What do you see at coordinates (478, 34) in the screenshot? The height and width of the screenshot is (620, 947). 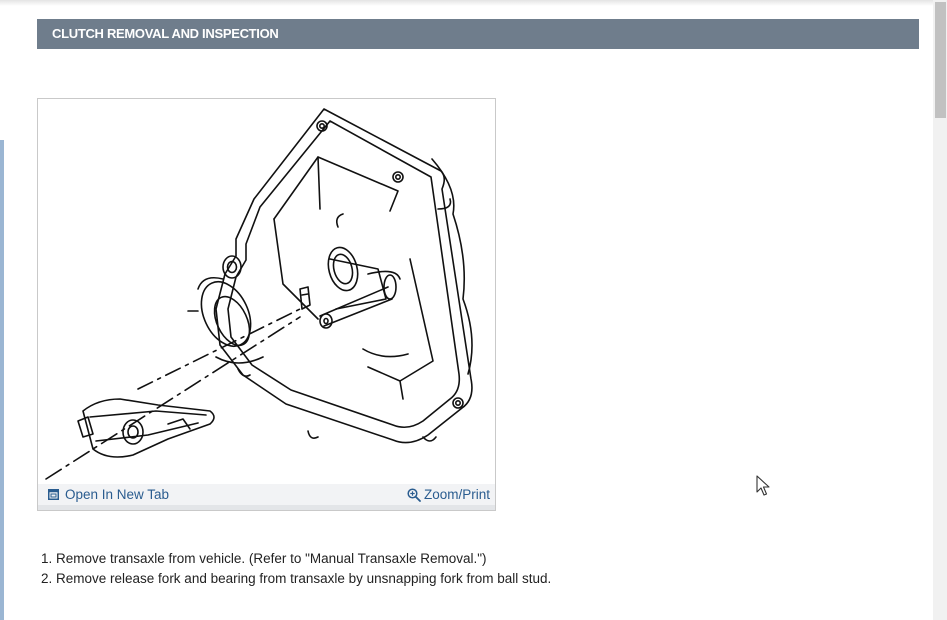 I see `section-title: CLUTCH REMOVAL AND INSPECTION` at bounding box center [478, 34].